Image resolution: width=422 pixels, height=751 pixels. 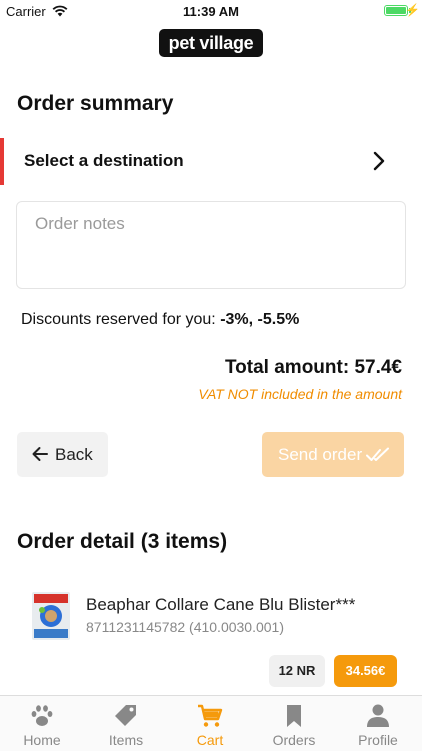 I want to click on charging-icon: ⚡, so click(x=412, y=10).